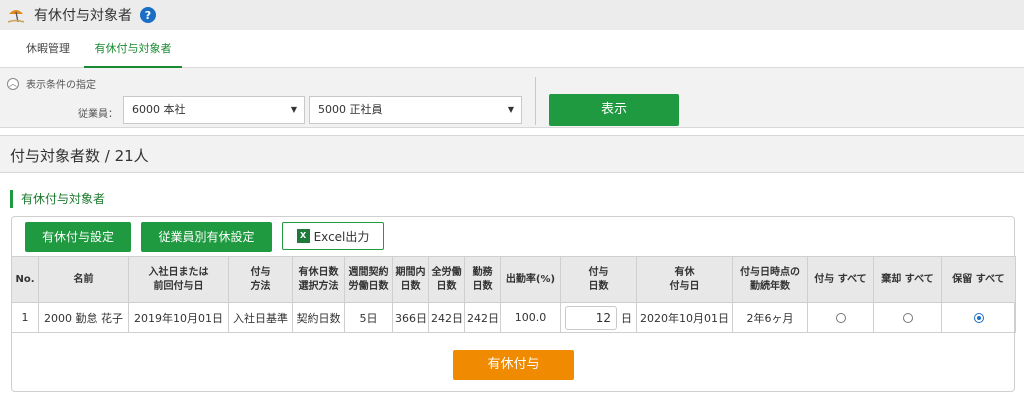 The height and width of the screenshot is (400, 1024). I want to click on title-bar: 有休付与対象者 ?, so click(512, 15).